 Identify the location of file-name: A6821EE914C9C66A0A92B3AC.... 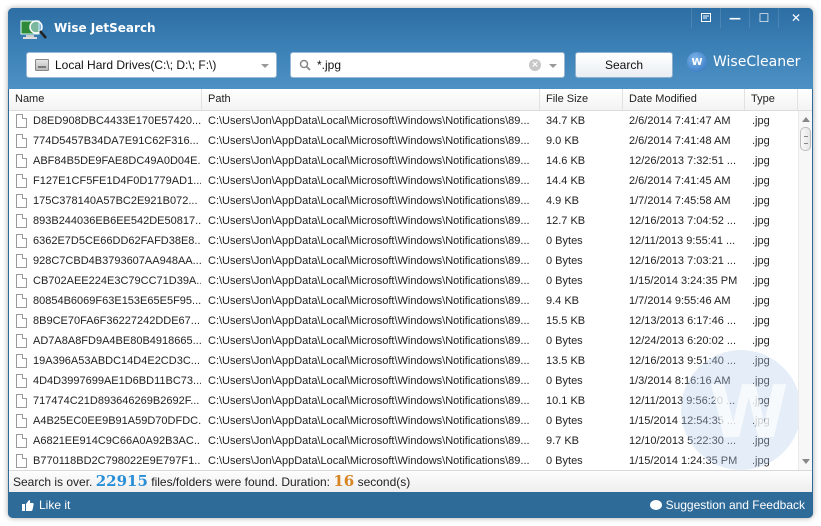
(117, 441).